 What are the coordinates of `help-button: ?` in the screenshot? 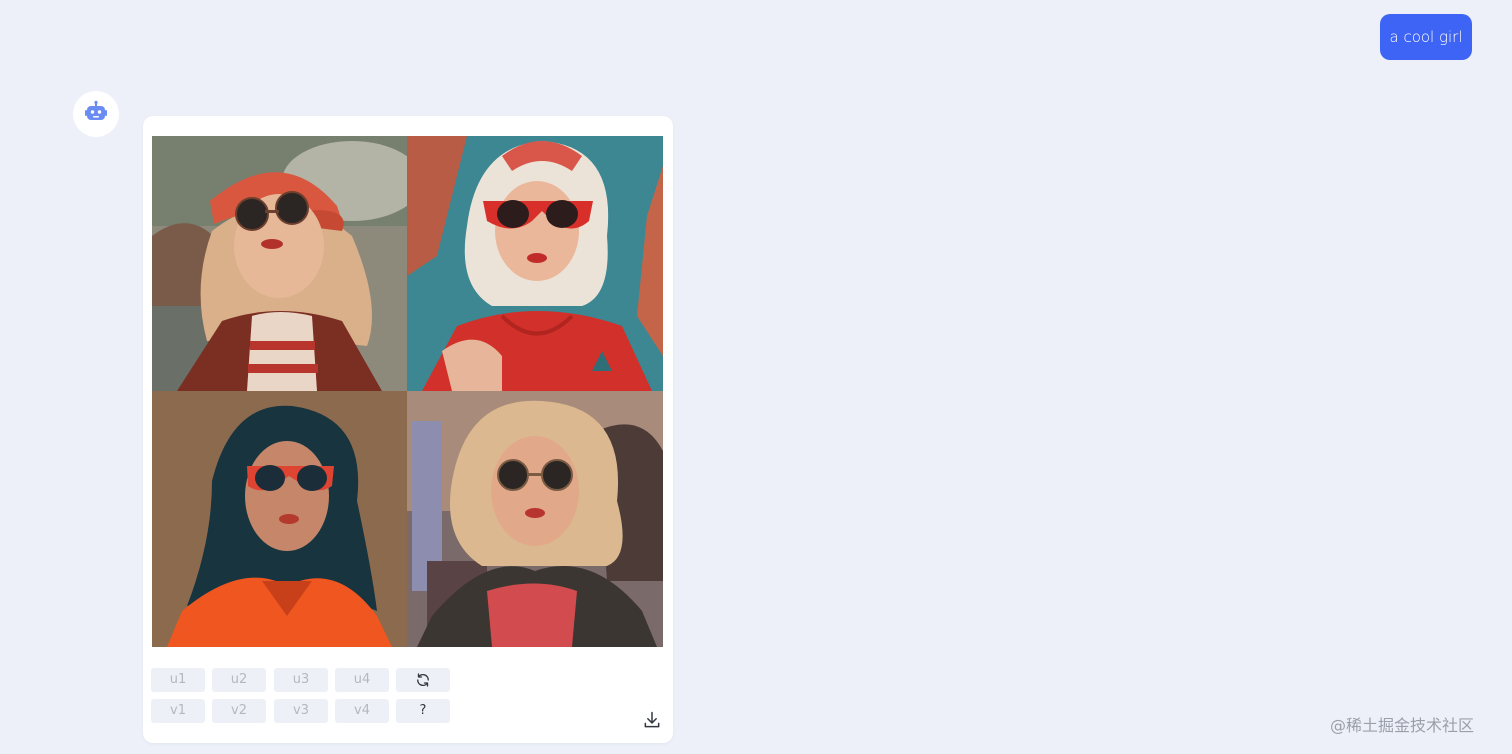 It's located at (423, 711).